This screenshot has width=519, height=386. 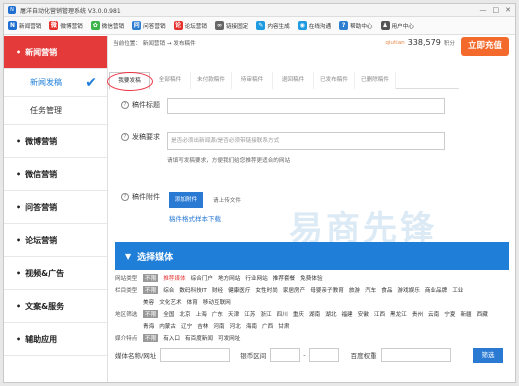 What do you see at coordinates (398, 314) in the screenshot?
I see `filter-option: 黑龙江` at bounding box center [398, 314].